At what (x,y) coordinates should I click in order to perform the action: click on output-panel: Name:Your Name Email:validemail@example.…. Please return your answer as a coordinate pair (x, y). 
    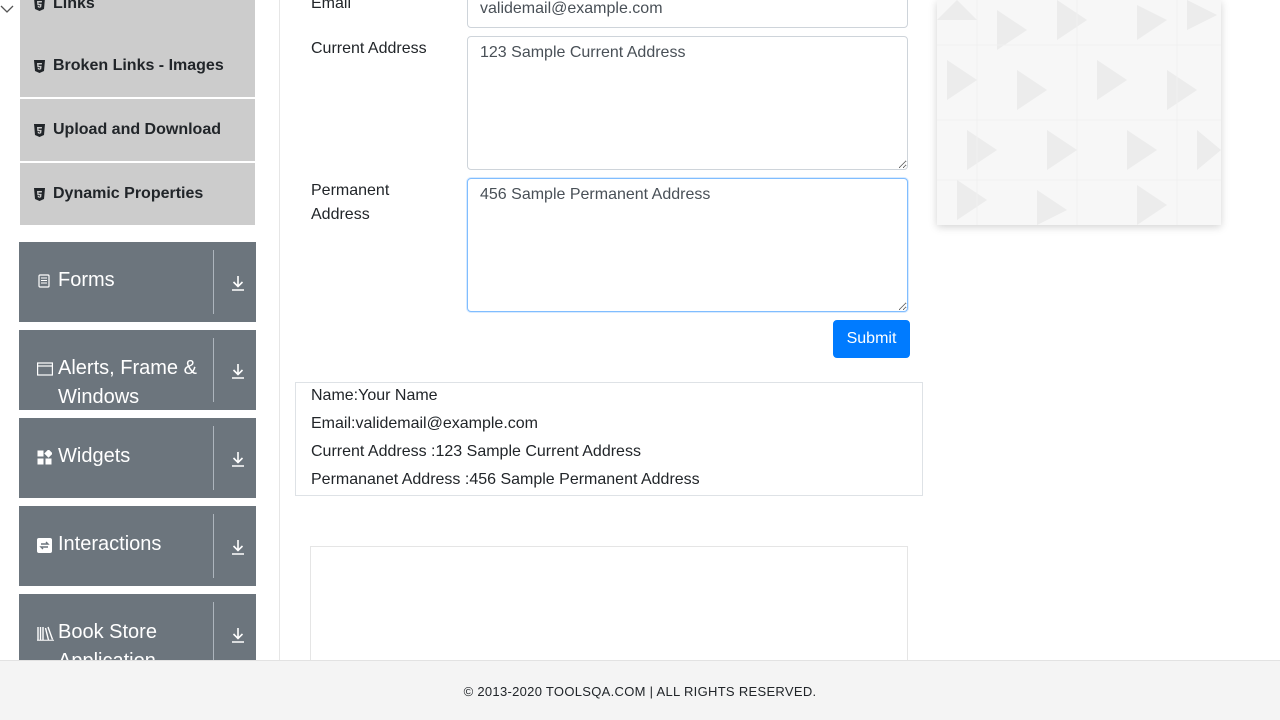
    Looking at the image, I should click on (609, 439).